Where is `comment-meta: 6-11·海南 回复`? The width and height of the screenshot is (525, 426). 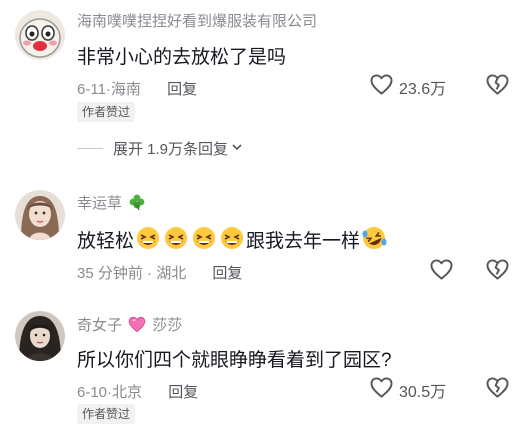
comment-meta: 6-11·海南 回复 is located at coordinates (137, 89).